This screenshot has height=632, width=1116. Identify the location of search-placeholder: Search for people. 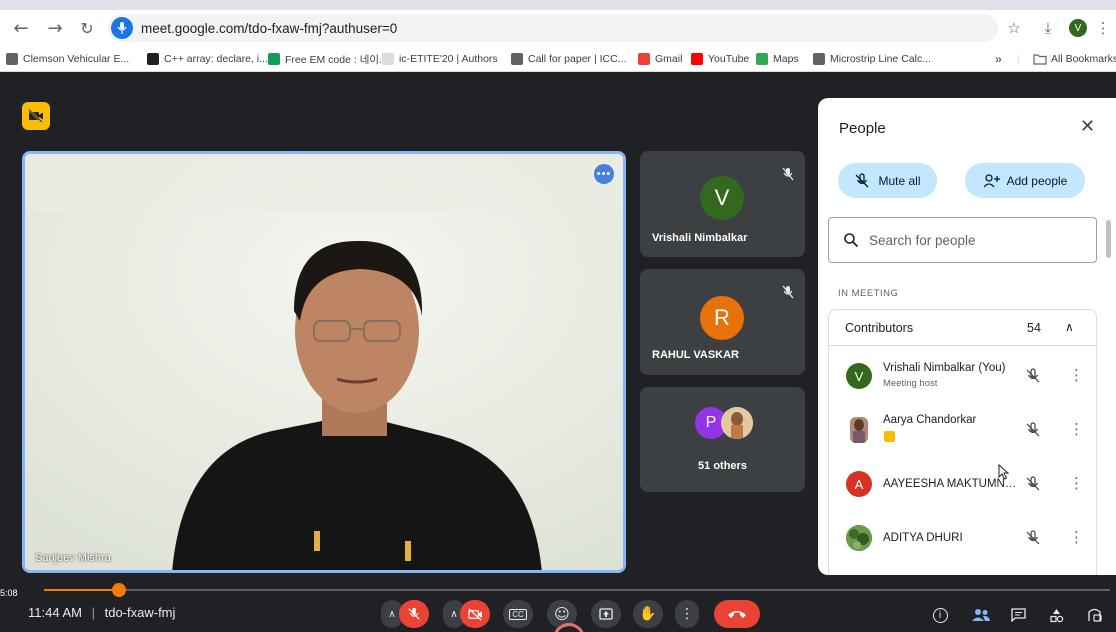
(922, 240).